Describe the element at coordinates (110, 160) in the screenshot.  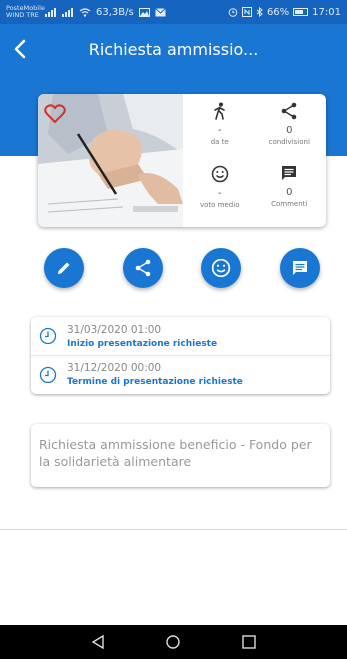
I see `cover-image` at that location.